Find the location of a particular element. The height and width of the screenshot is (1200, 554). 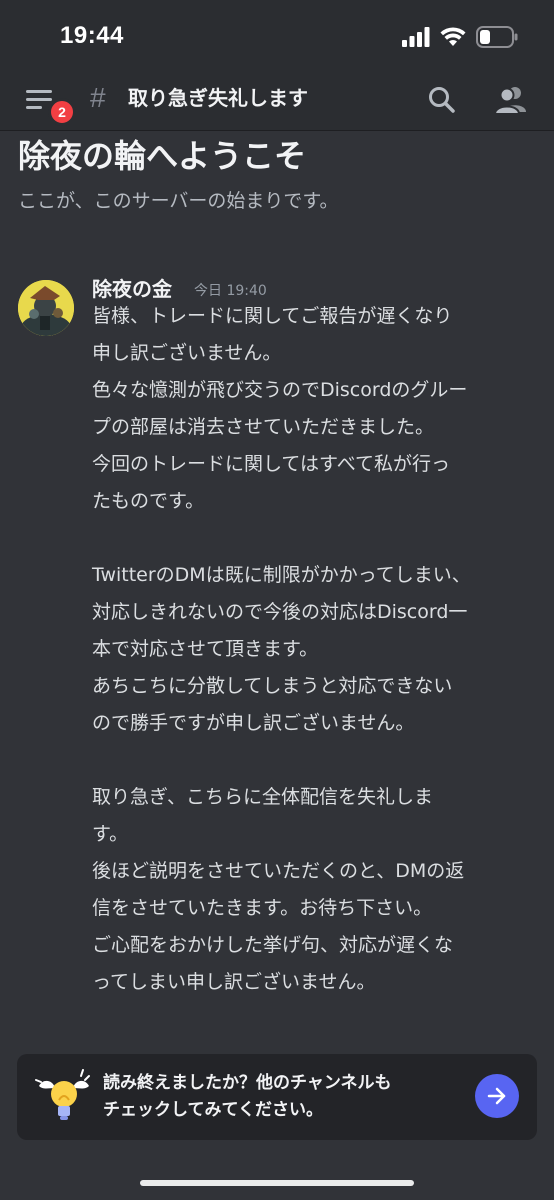

message-line: TwitterのDMは既に制限がかかってしまい、 is located at coordinates (281, 575).